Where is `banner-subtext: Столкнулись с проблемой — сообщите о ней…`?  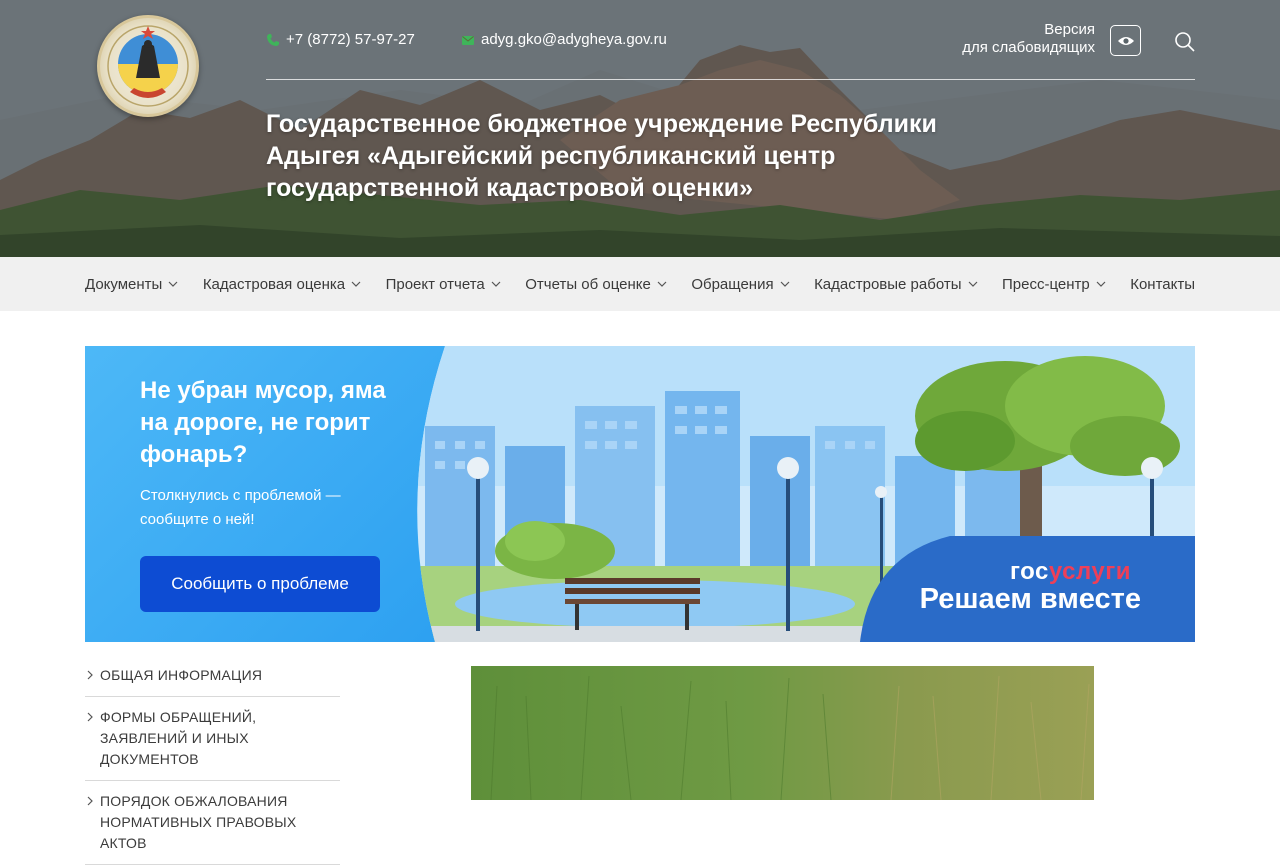 banner-subtext: Столкнулись с проблемой — сообщите о ней… is located at coordinates (240, 507).